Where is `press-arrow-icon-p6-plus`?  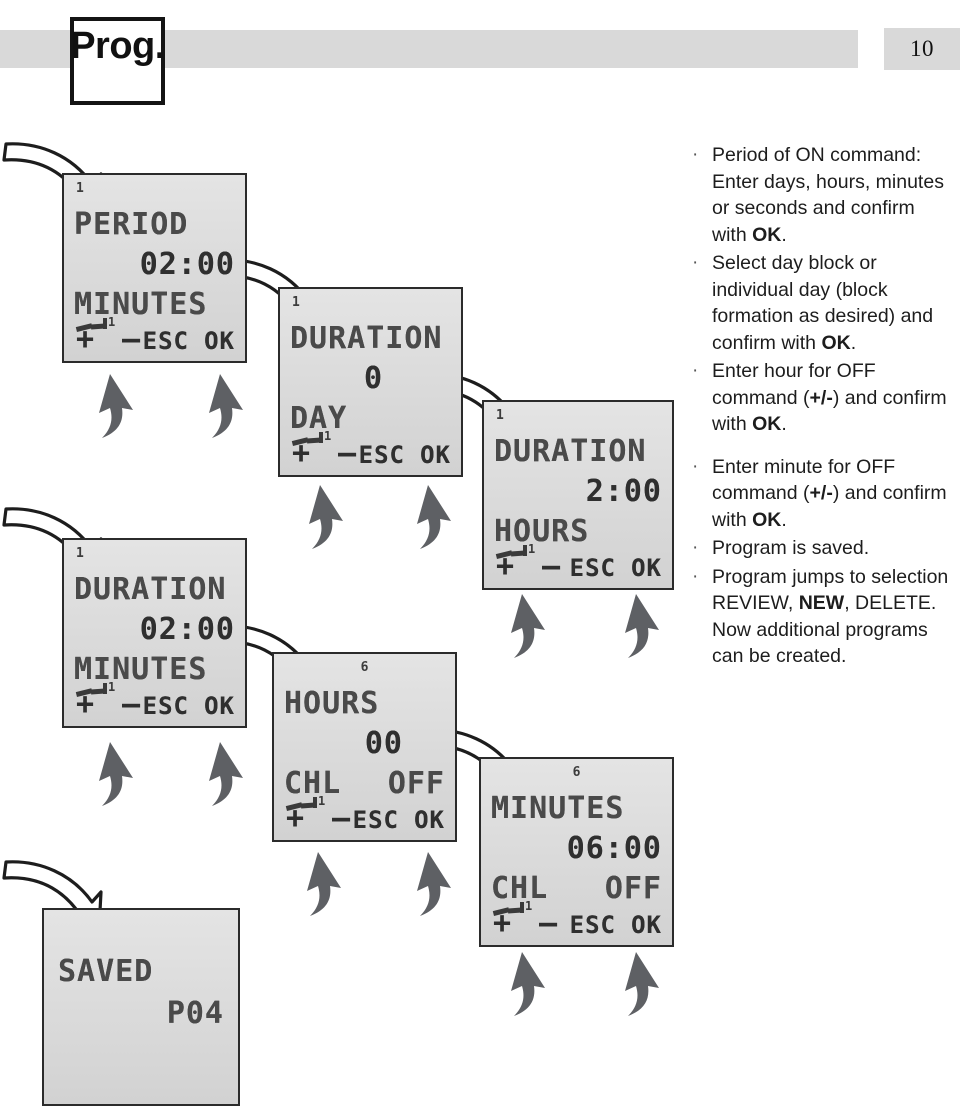 press-arrow-icon-p6-plus is located at coordinates (528, 984).